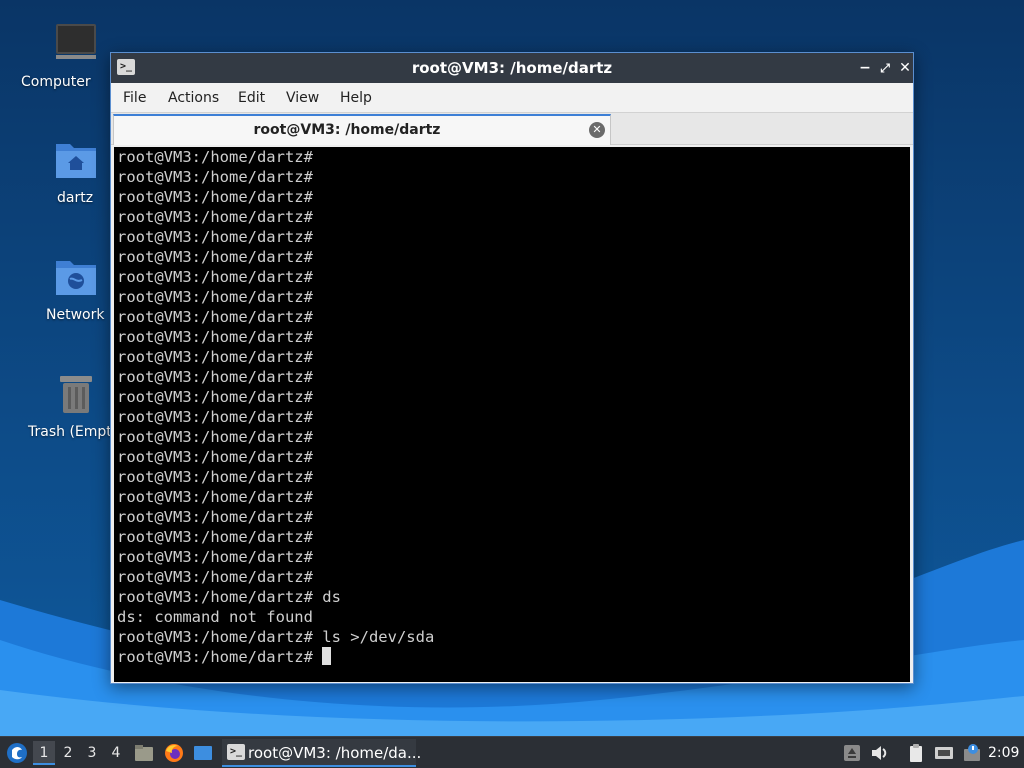 The height and width of the screenshot is (768, 1024). Describe the element at coordinates (327, 656) in the screenshot. I see `text-cursor` at that location.